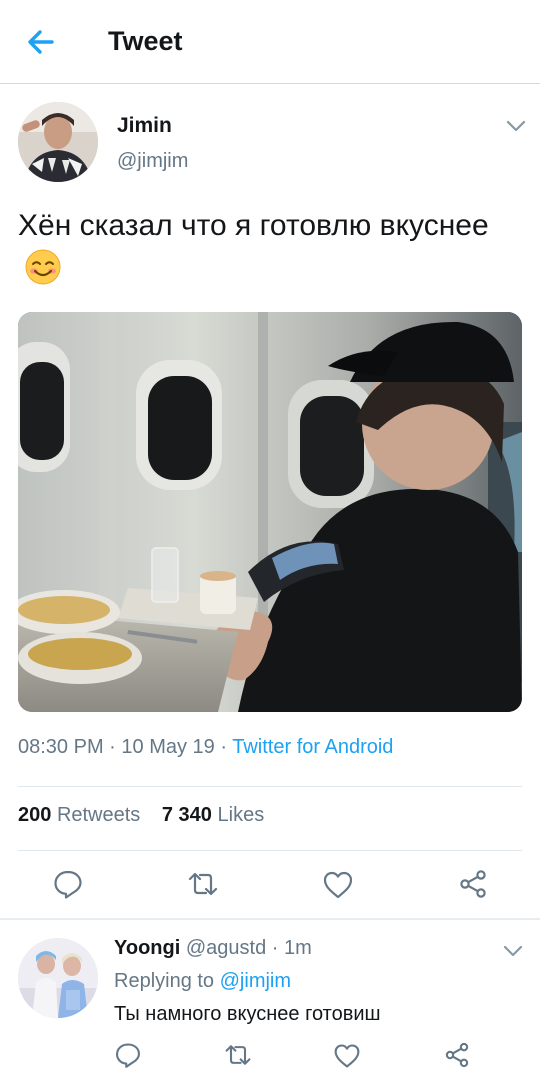 The image size is (540, 1090). I want to click on tweet-time: 08:30 PM, so click(61, 747).